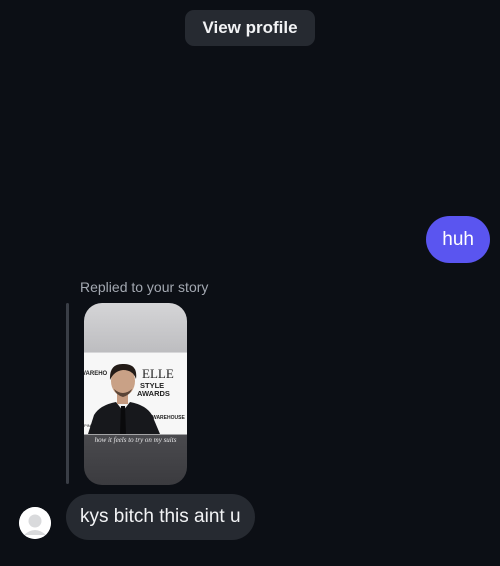 The width and height of the screenshot is (500, 566). Describe the element at coordinates (250, 28) in the screenshot. I see `view-profile-button: View profile` at that location.